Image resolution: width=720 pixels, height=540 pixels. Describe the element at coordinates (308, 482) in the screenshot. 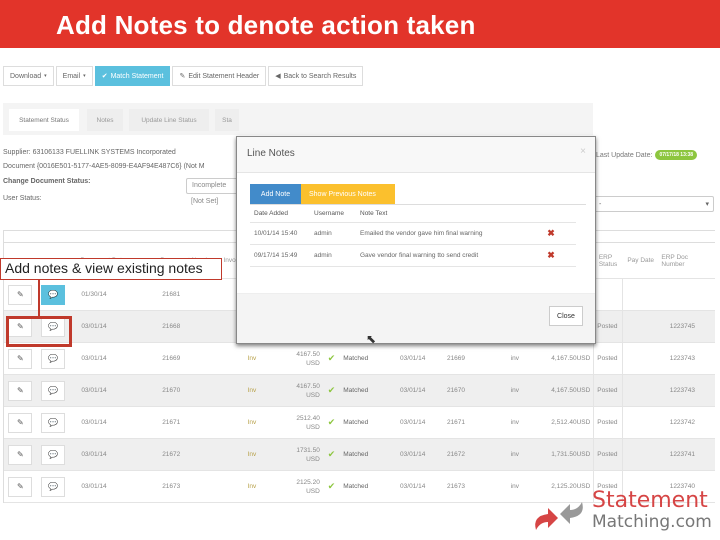

I see `amount: 2125.20` at that location.